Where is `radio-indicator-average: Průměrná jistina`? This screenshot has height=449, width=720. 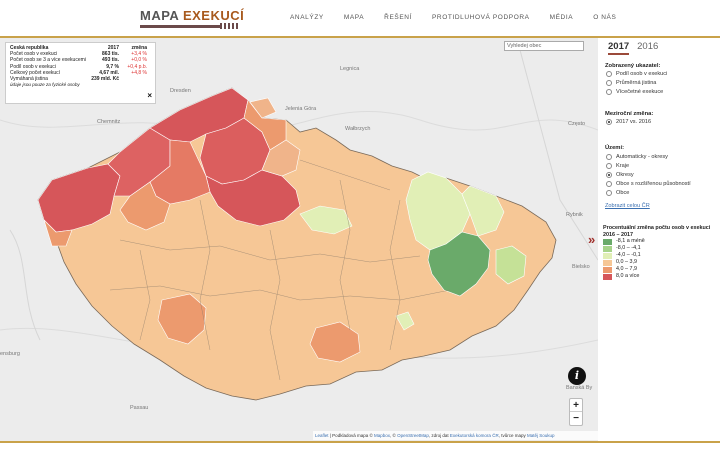
radio-indicator-average: Průměrná jistina is located at coordinates (631, 83).